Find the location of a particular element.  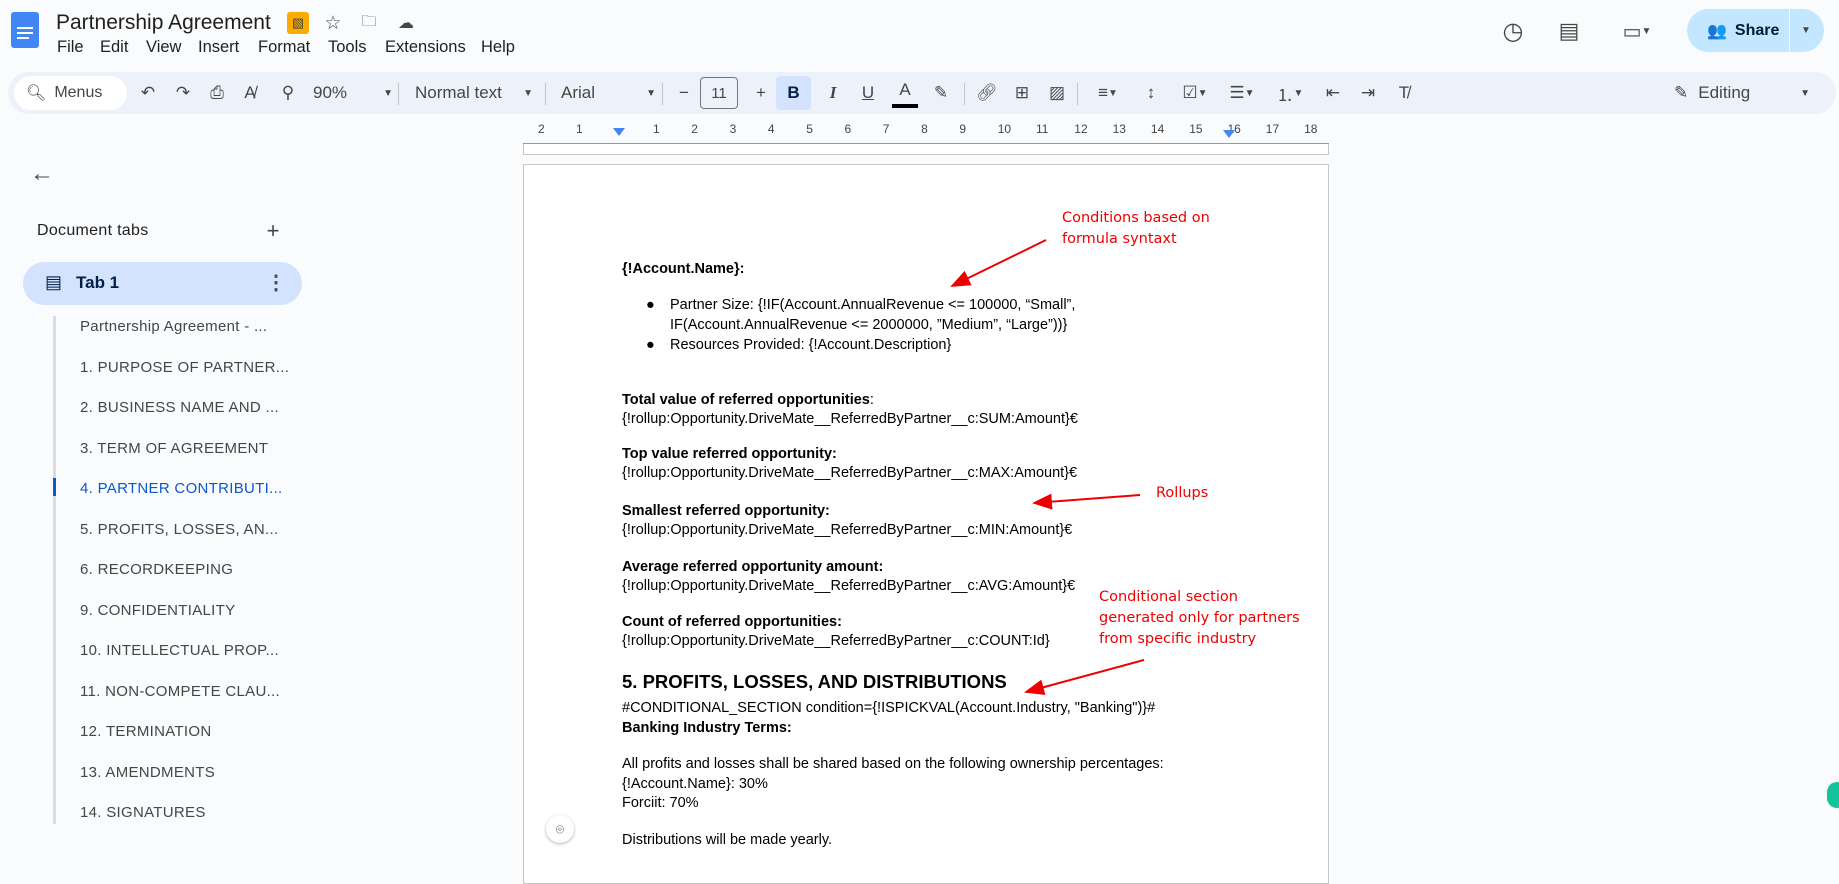

arrow-formula is located at coordinates (998, 263).